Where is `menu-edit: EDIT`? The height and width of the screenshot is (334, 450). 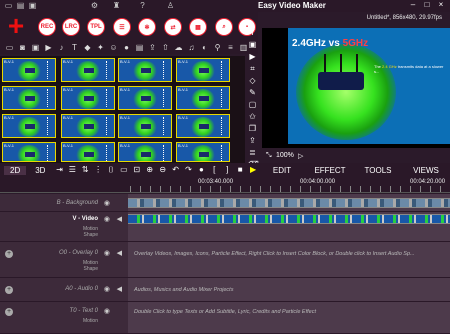 menu-edit: EDIT is located at coordinates (282, 170).